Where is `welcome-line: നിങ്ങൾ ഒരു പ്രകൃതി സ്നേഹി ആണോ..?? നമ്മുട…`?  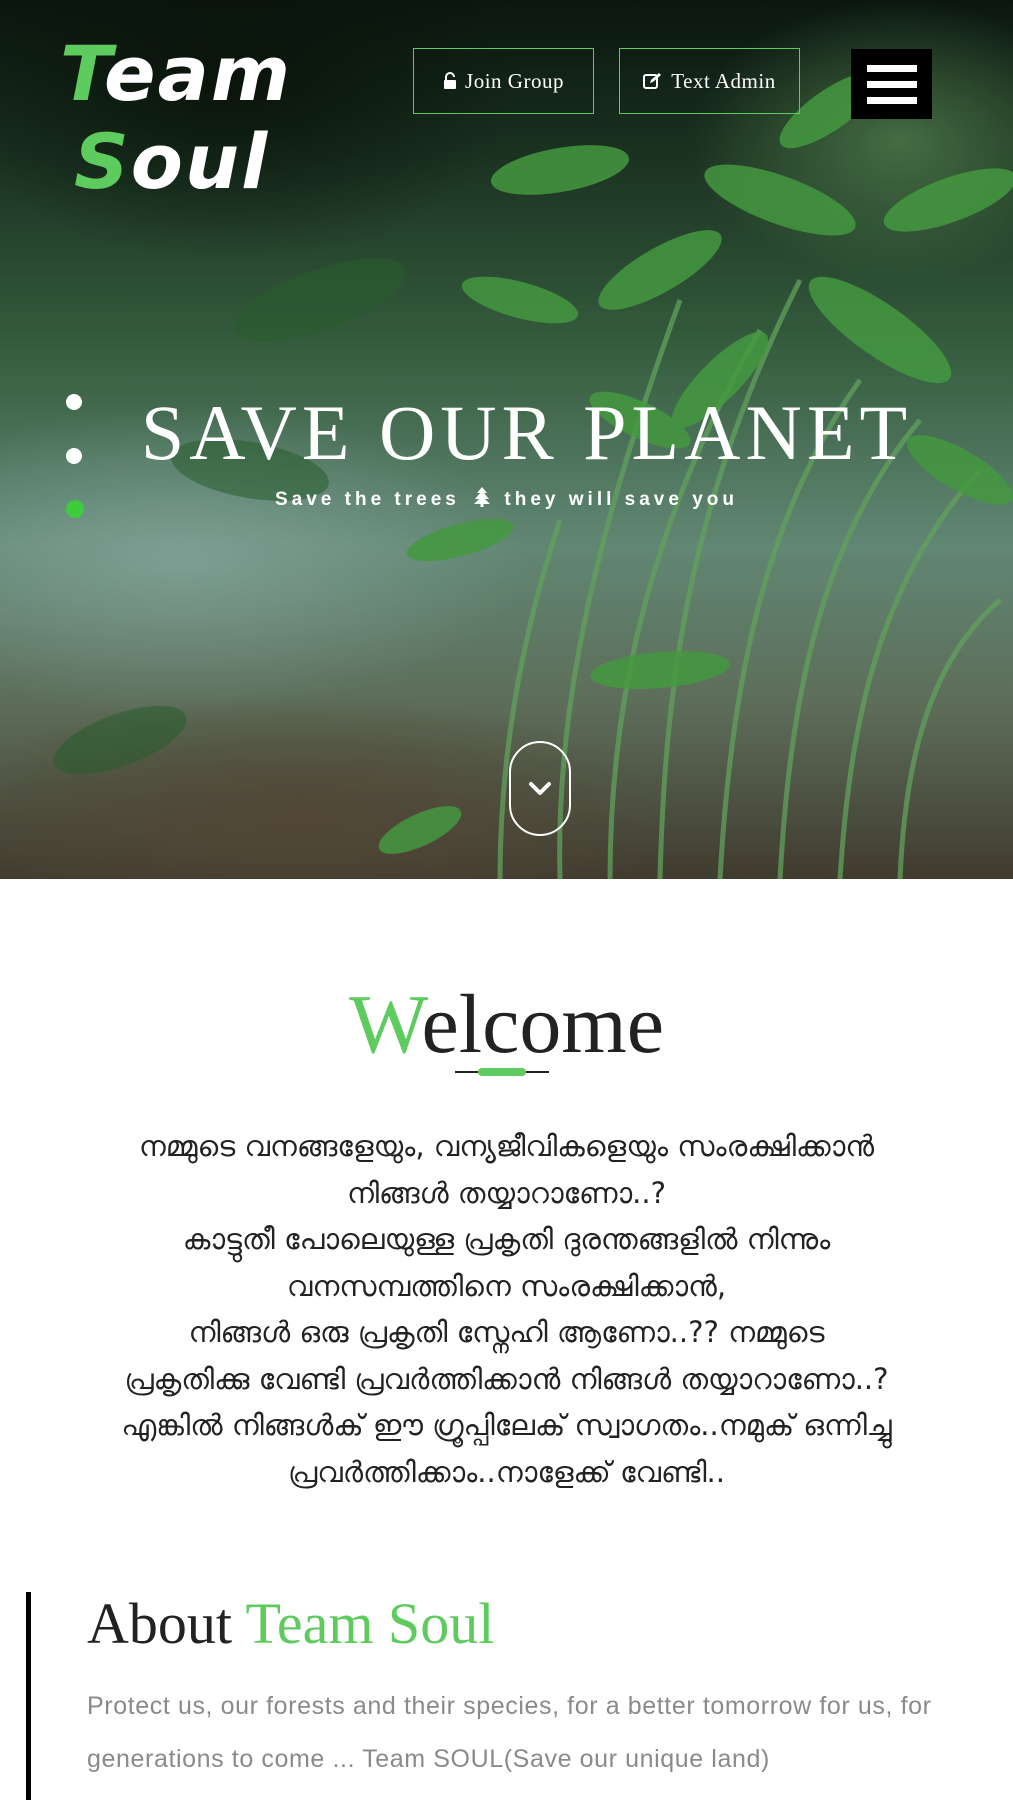 welcome-line: നിങ്ങൾ ഒരു പ്രകൃതി സ്നേഹി ആണോ..?? നമ്മുട… is located at coordinates (506, 1332).